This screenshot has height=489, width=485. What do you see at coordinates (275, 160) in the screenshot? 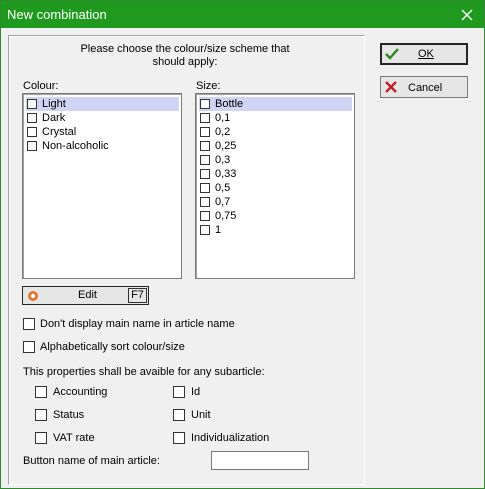
I see `size-item: 0,3` at bounding box center [275, 160].